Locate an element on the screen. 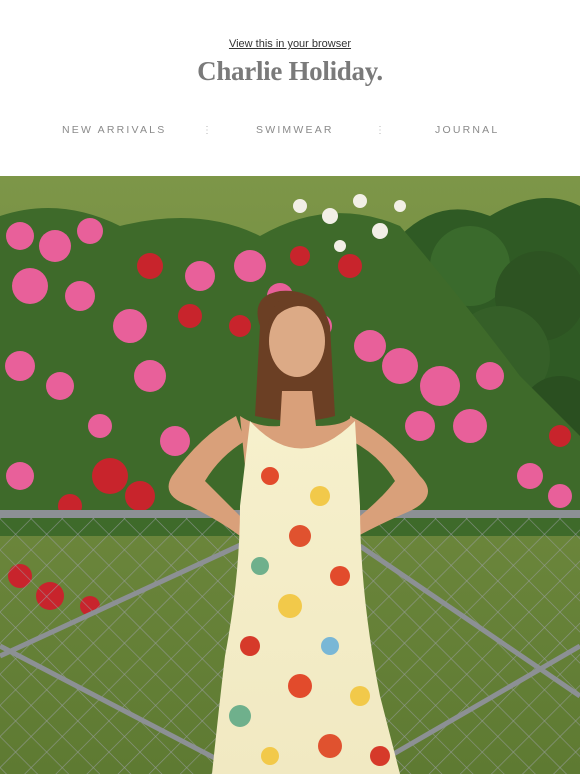 Image resolution: width=580 pixels, height=774 pixels. nav-journal: JOURNAL is located at coordinates (467, 130).